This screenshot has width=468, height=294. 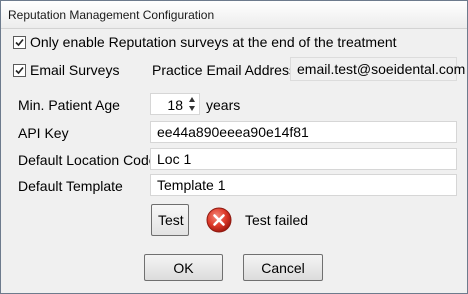 What do you see at coordinates (277, 220) in the screenshot?
I see `test-status-text: Test failed` at bounding box center [277, 220].